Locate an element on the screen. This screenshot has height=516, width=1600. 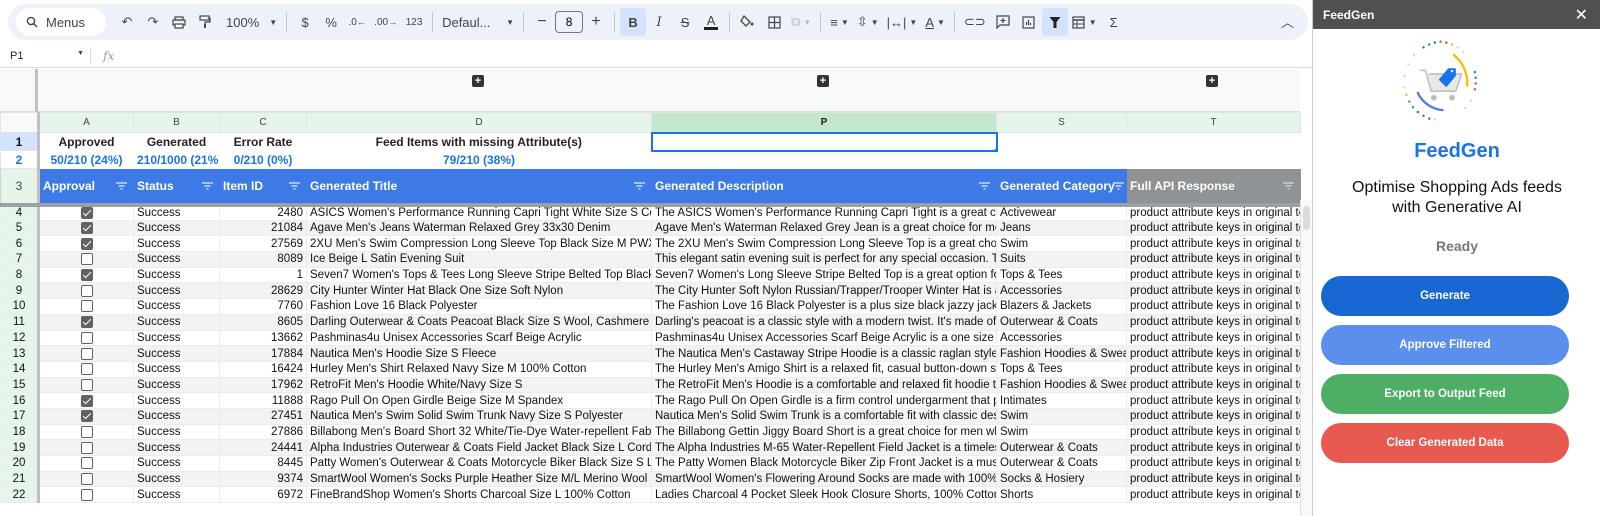
summary-value-generated: 210/1000 (21%) is located at coordinates (176, 159).